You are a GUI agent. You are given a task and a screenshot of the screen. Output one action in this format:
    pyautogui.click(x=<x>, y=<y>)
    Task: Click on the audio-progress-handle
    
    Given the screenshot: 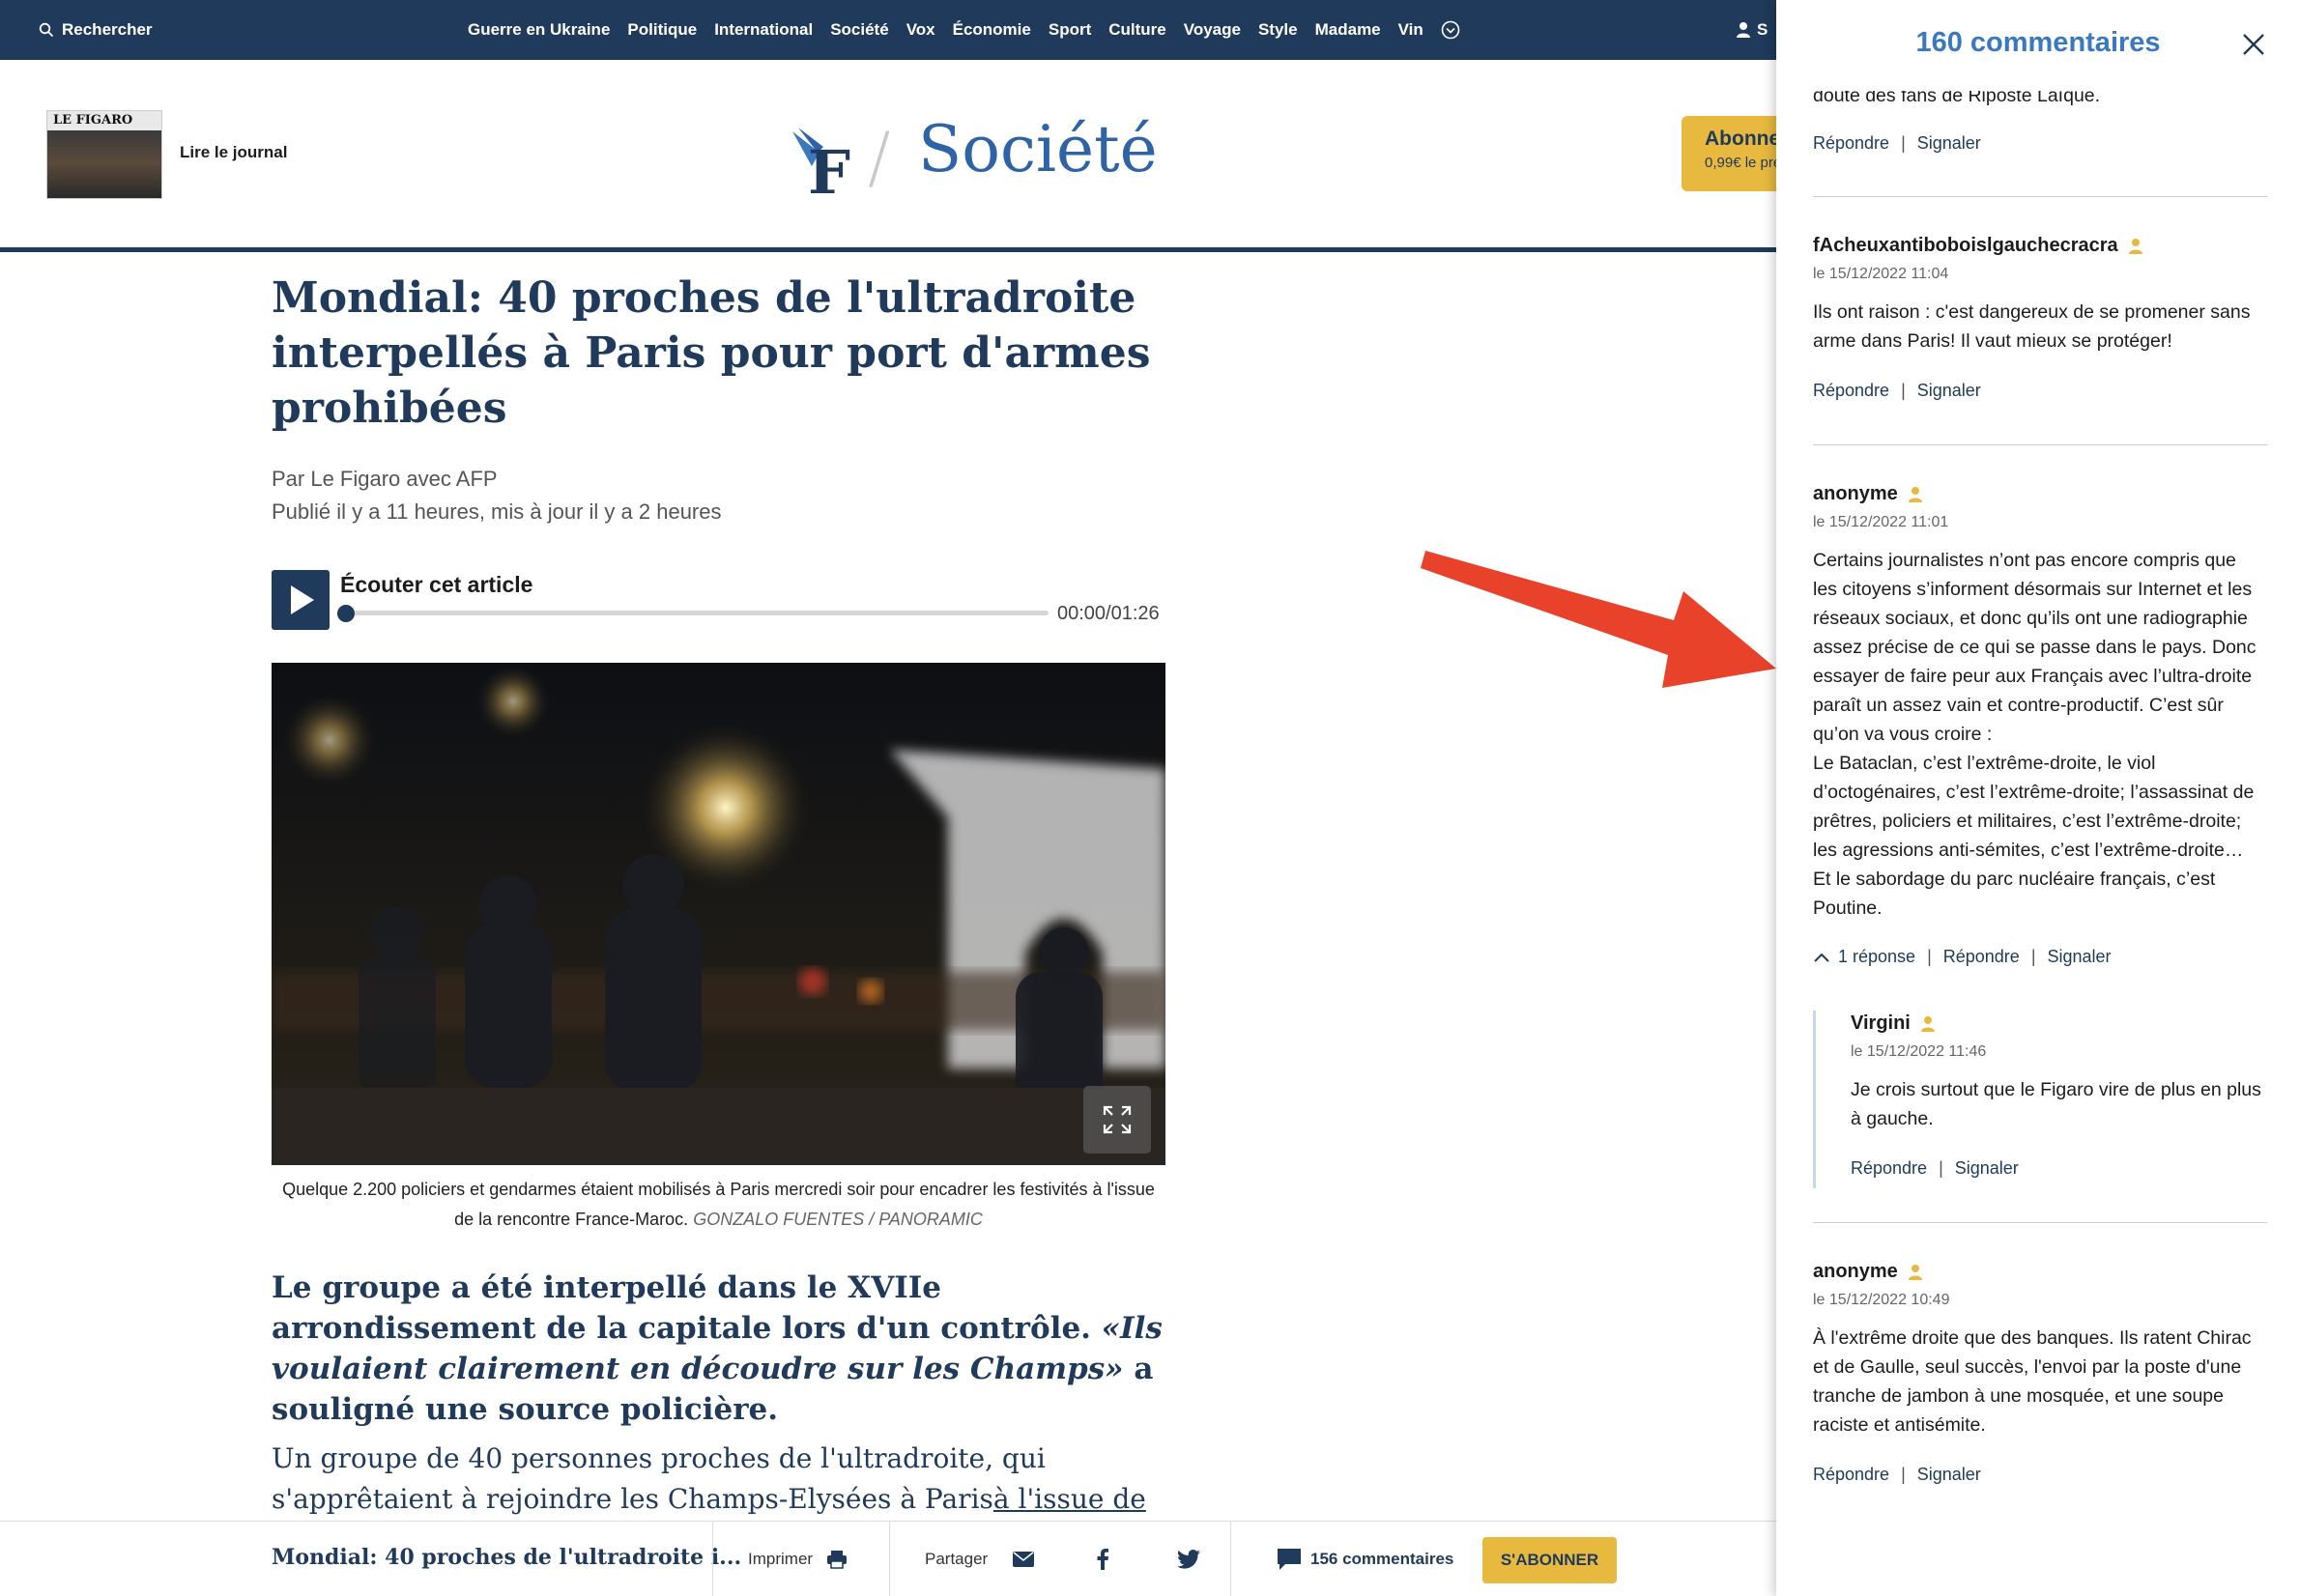 What is the action you would take?
    pyautogui.click(x=346, y=613)
    